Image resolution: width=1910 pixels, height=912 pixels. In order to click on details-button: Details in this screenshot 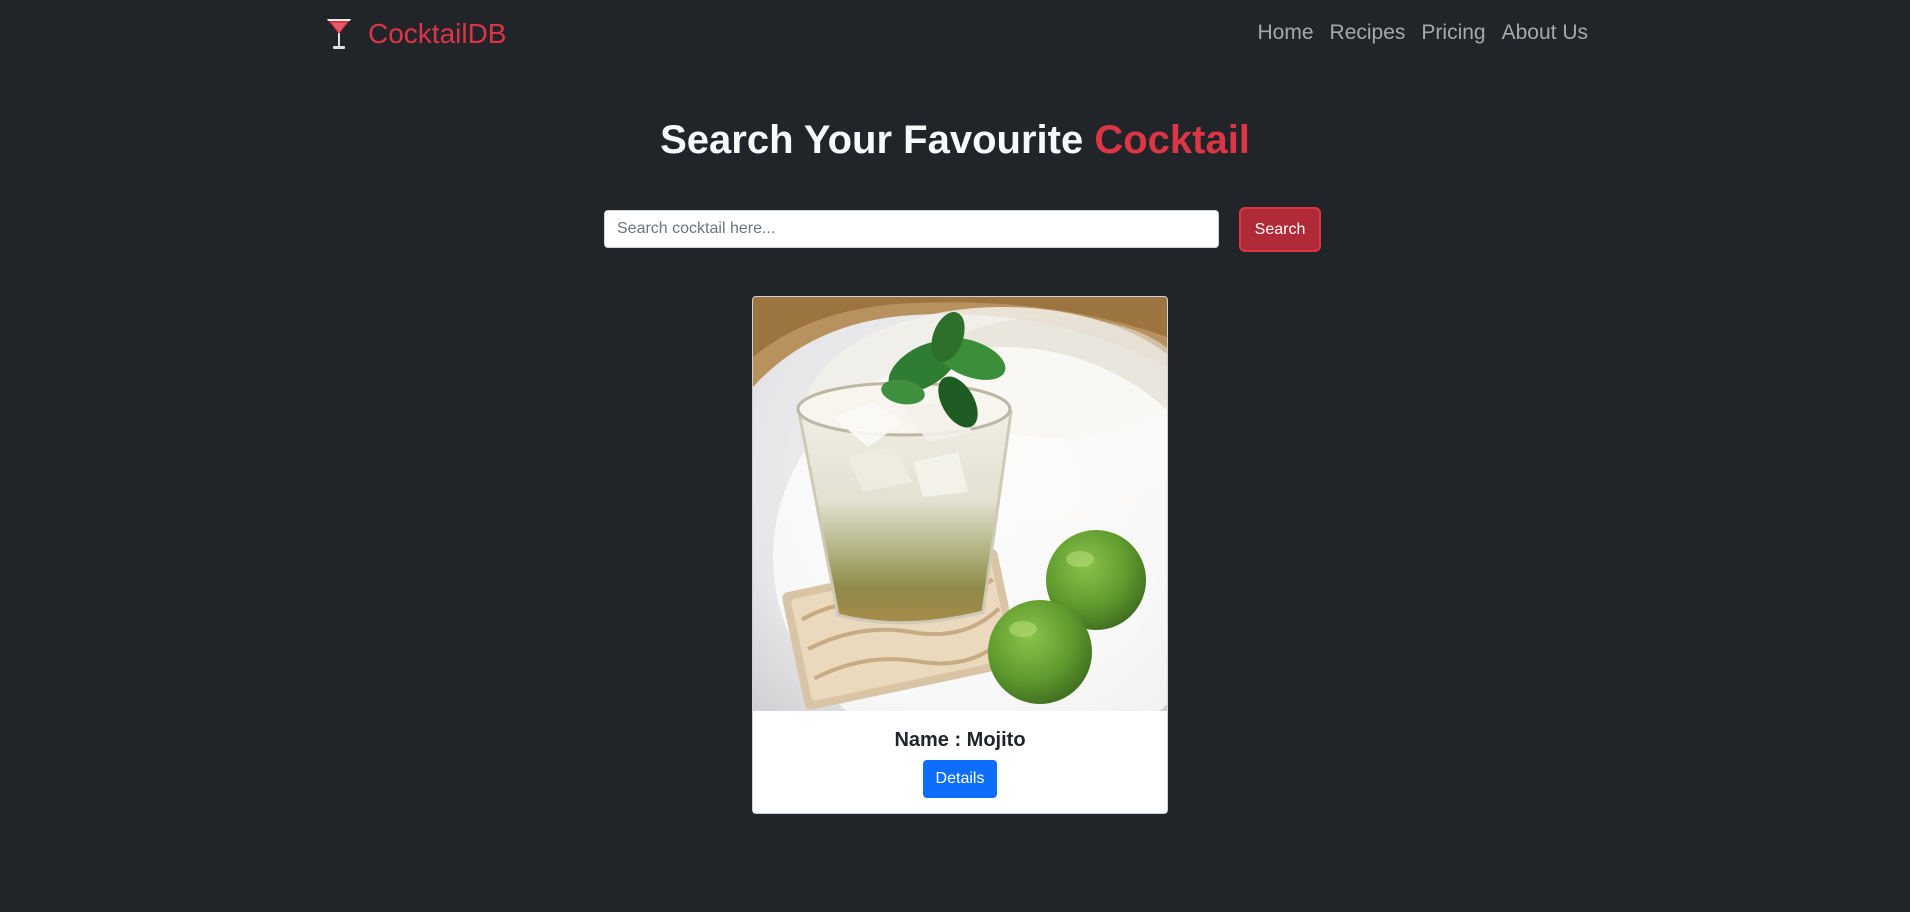, I will do `click(960, 779)`.